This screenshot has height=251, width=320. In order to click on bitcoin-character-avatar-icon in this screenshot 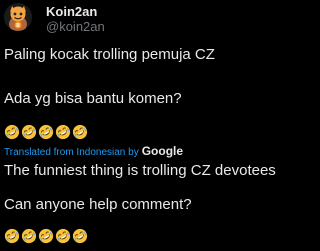, I will do `click(18, 17)`.